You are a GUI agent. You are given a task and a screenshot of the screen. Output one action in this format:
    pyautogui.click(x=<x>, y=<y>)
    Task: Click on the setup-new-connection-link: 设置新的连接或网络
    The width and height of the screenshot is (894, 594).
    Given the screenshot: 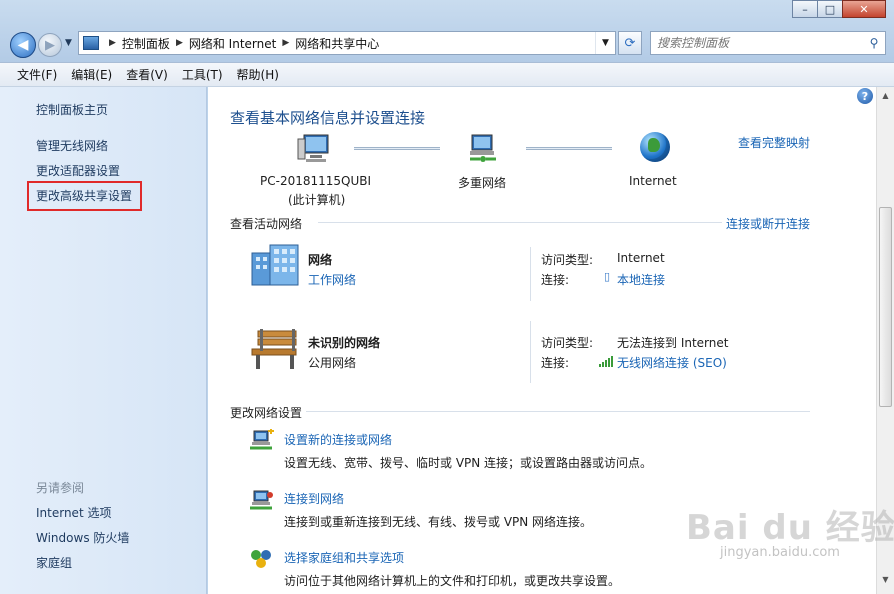 What is the action you would take?
    pyautogui.click(x=338, y=439)
    